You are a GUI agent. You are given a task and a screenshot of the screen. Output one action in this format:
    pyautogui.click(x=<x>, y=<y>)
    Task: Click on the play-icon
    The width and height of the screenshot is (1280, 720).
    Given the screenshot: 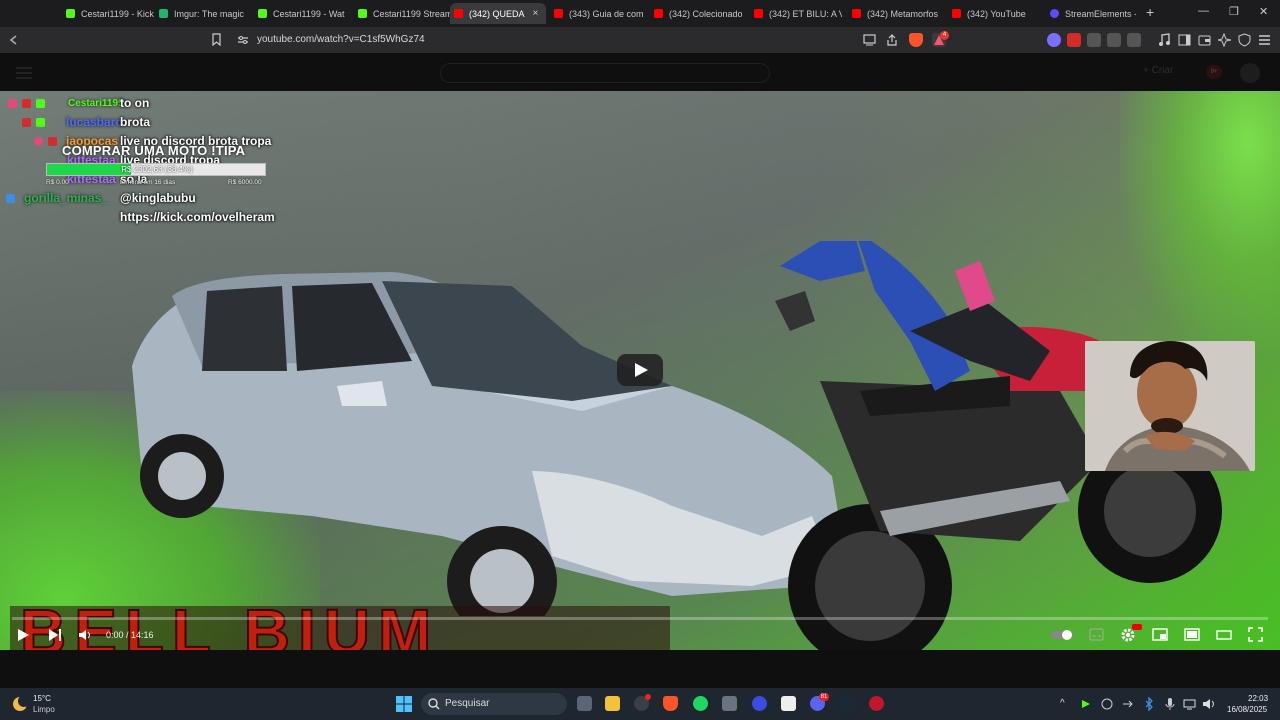 What is the action you would take?
    pyautogui.click(x=23, y=638)
    